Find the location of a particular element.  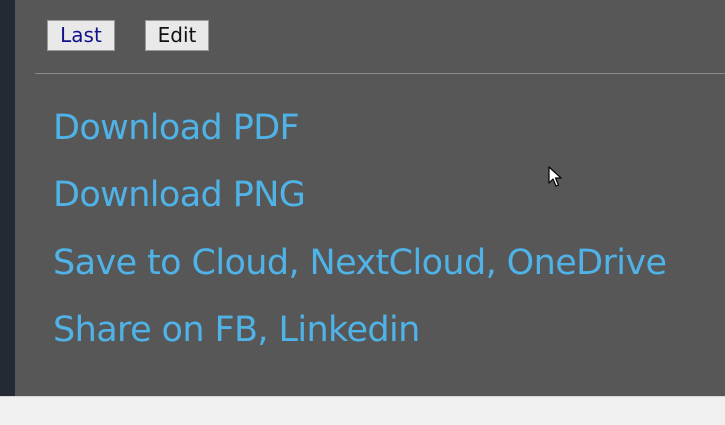

left-sidebar-edge is located at coordinates (7, 198).